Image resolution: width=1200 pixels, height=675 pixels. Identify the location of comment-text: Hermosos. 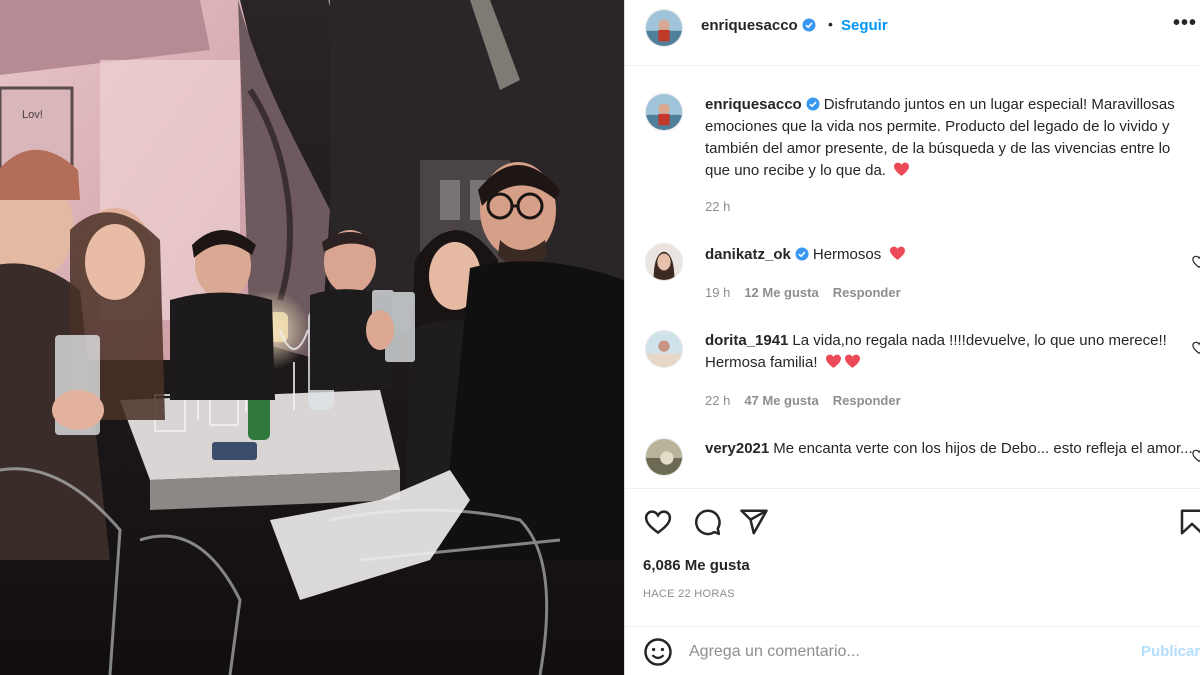
(847, 254).